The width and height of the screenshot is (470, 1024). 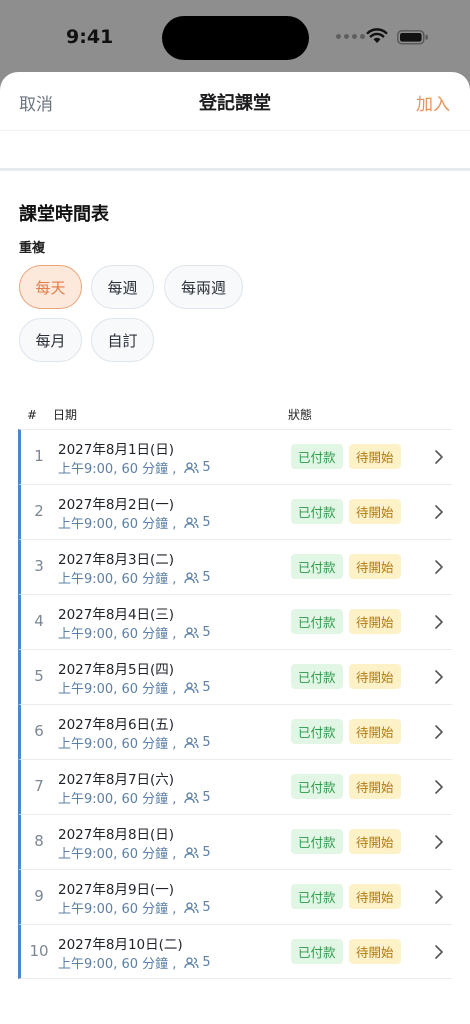 What do you see at coordinates (39, 786) in the screenshot?
I see `row-number: 7` at bounding box center [39, 786].